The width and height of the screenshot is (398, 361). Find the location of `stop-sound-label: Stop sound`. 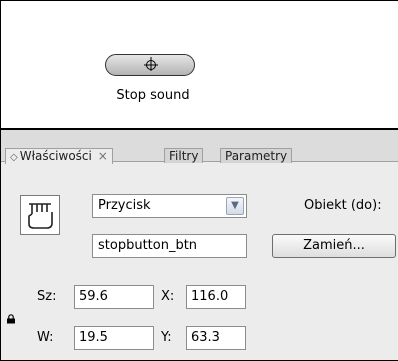

stop-sound-label: Stop sound is located at coordinates (153, 95).